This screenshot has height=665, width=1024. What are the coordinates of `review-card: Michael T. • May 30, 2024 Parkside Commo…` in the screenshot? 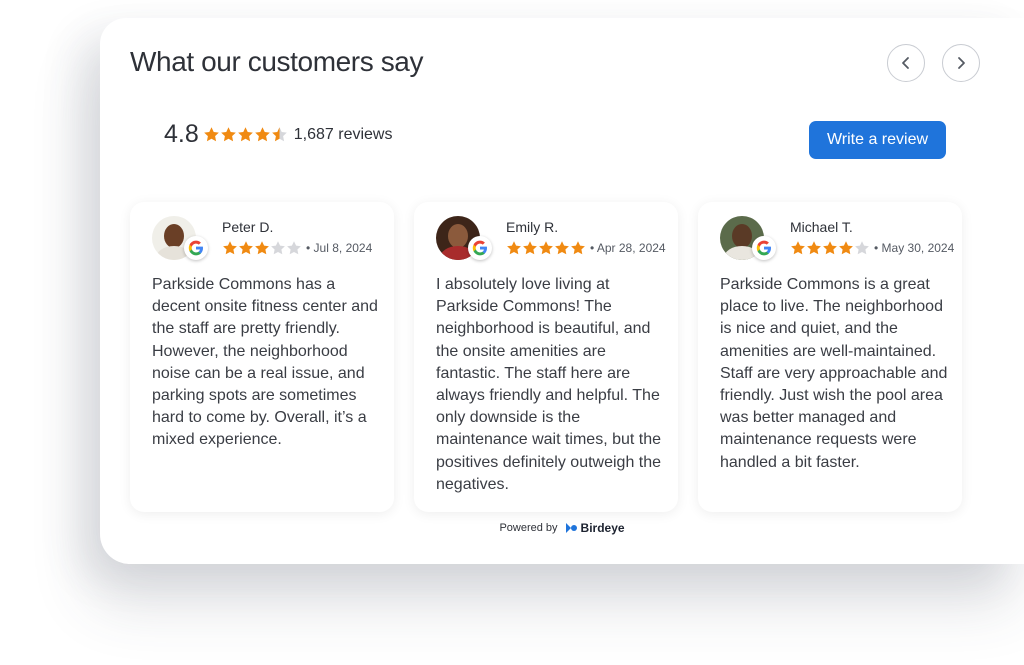 It's located at (830, 357).